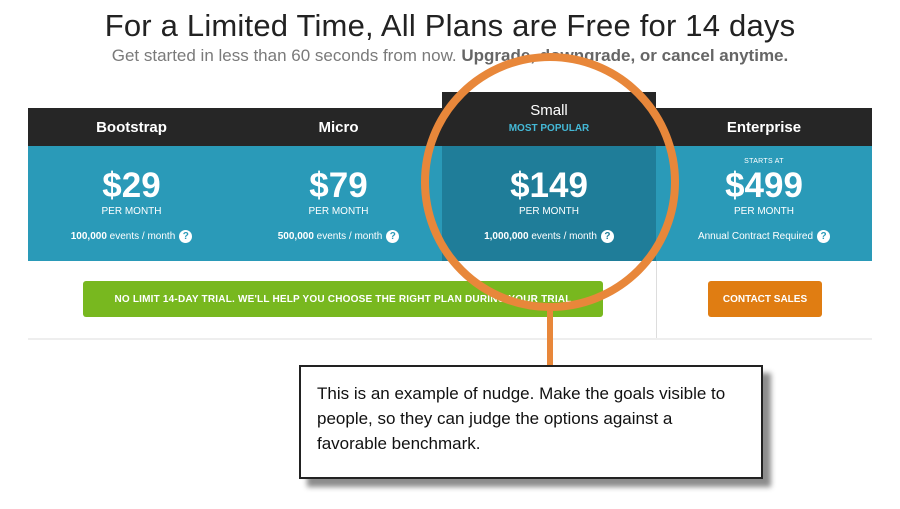 The width and height of the screenshot is (900, 509). I want to click on plan-header-small: Small MOST POPULAR, so click(549, 119).